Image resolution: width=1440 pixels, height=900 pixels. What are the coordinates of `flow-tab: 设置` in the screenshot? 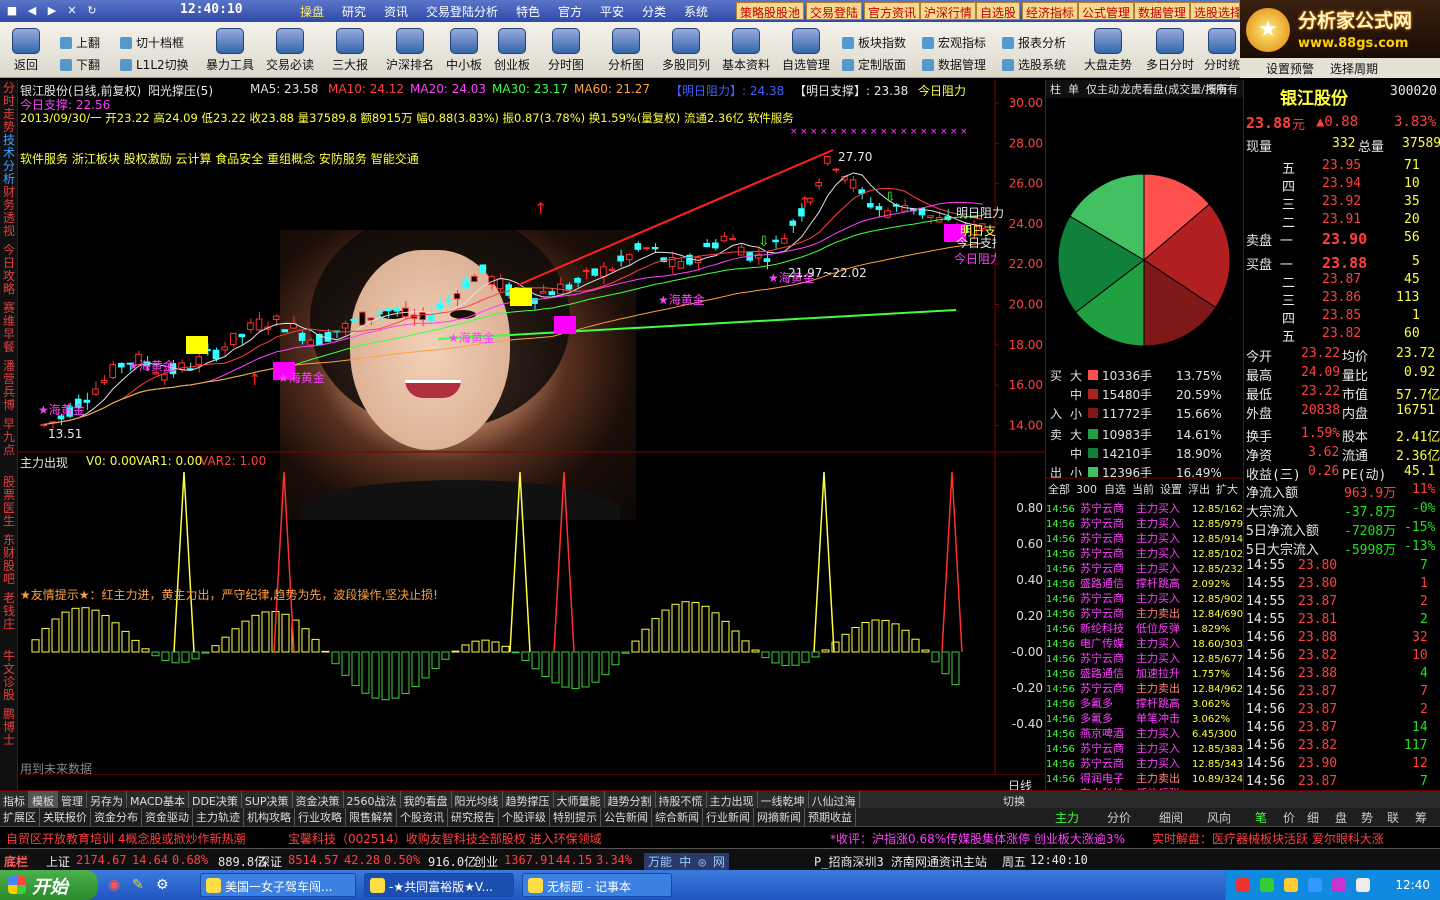 It's located at (1171, 489).